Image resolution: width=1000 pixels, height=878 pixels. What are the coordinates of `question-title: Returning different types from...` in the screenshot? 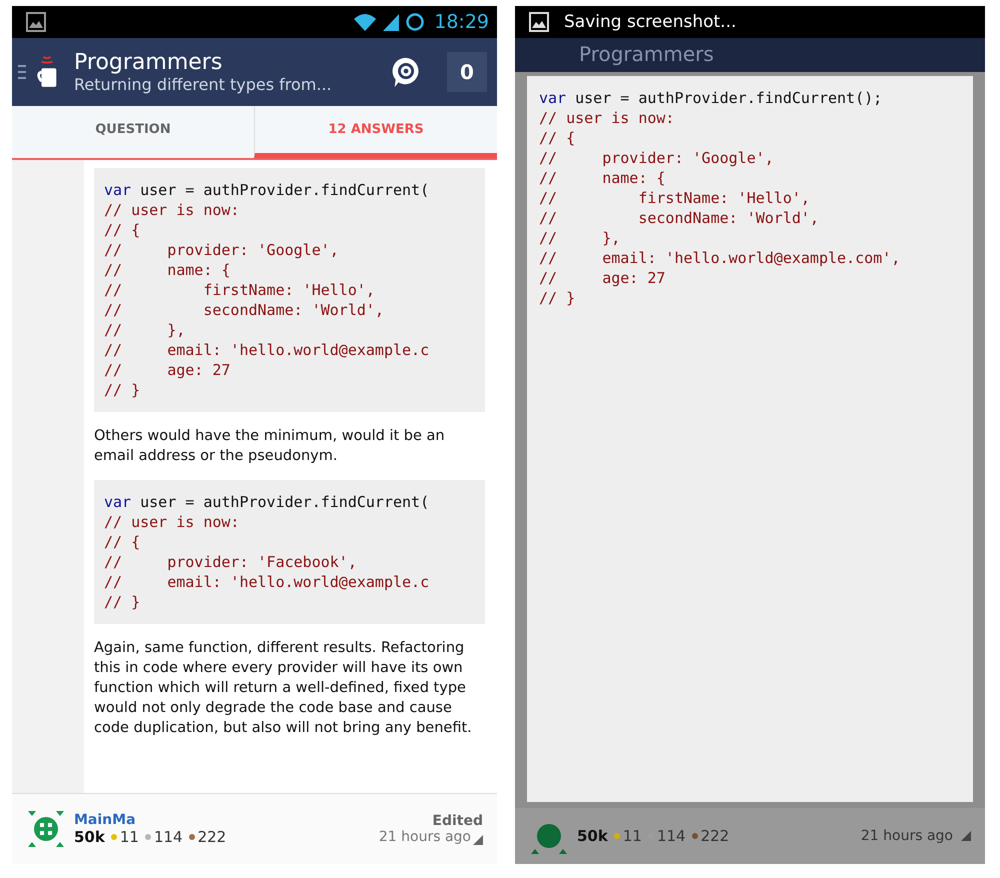 It's located at (203, 84).